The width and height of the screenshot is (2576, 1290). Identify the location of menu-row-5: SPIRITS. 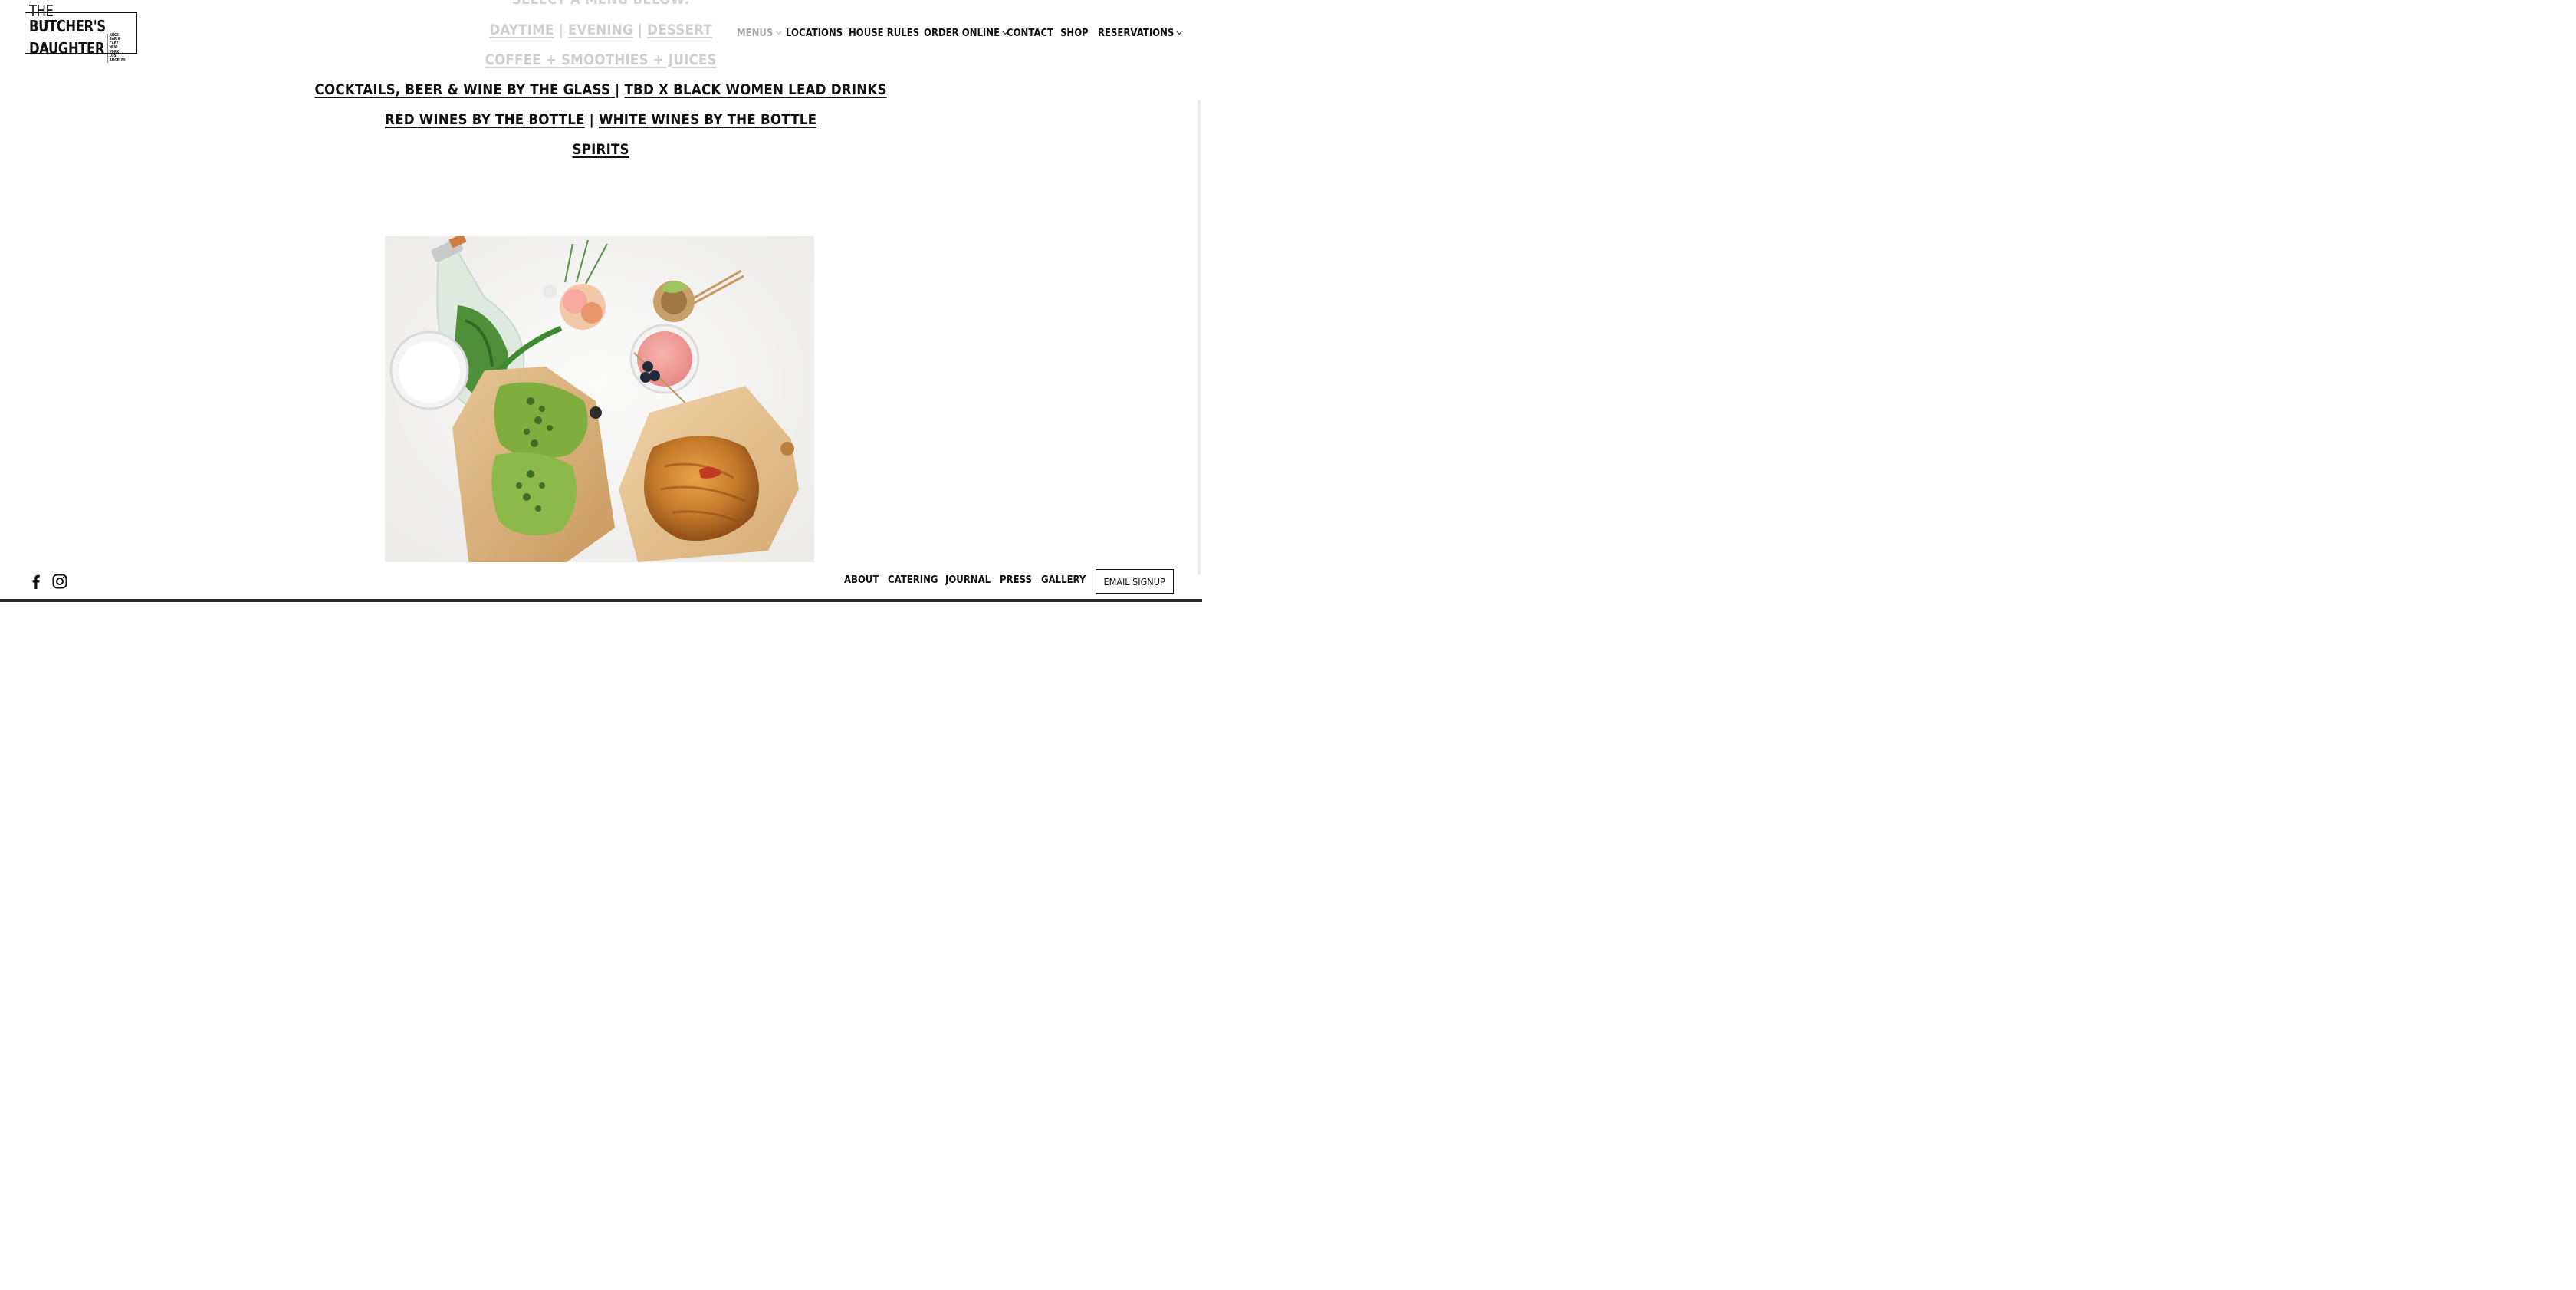
(601, 149).